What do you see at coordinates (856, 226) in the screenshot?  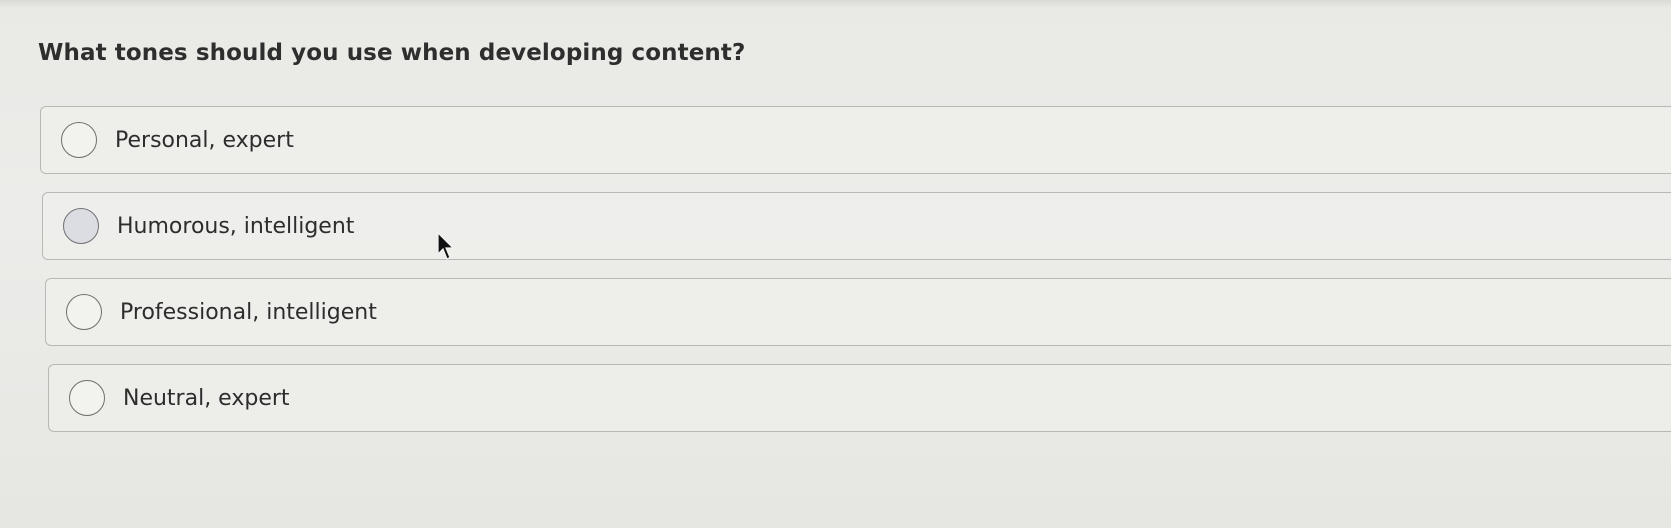 I see `answer-option-2: Humorous, intelligent` at bounding box center [856, 226].